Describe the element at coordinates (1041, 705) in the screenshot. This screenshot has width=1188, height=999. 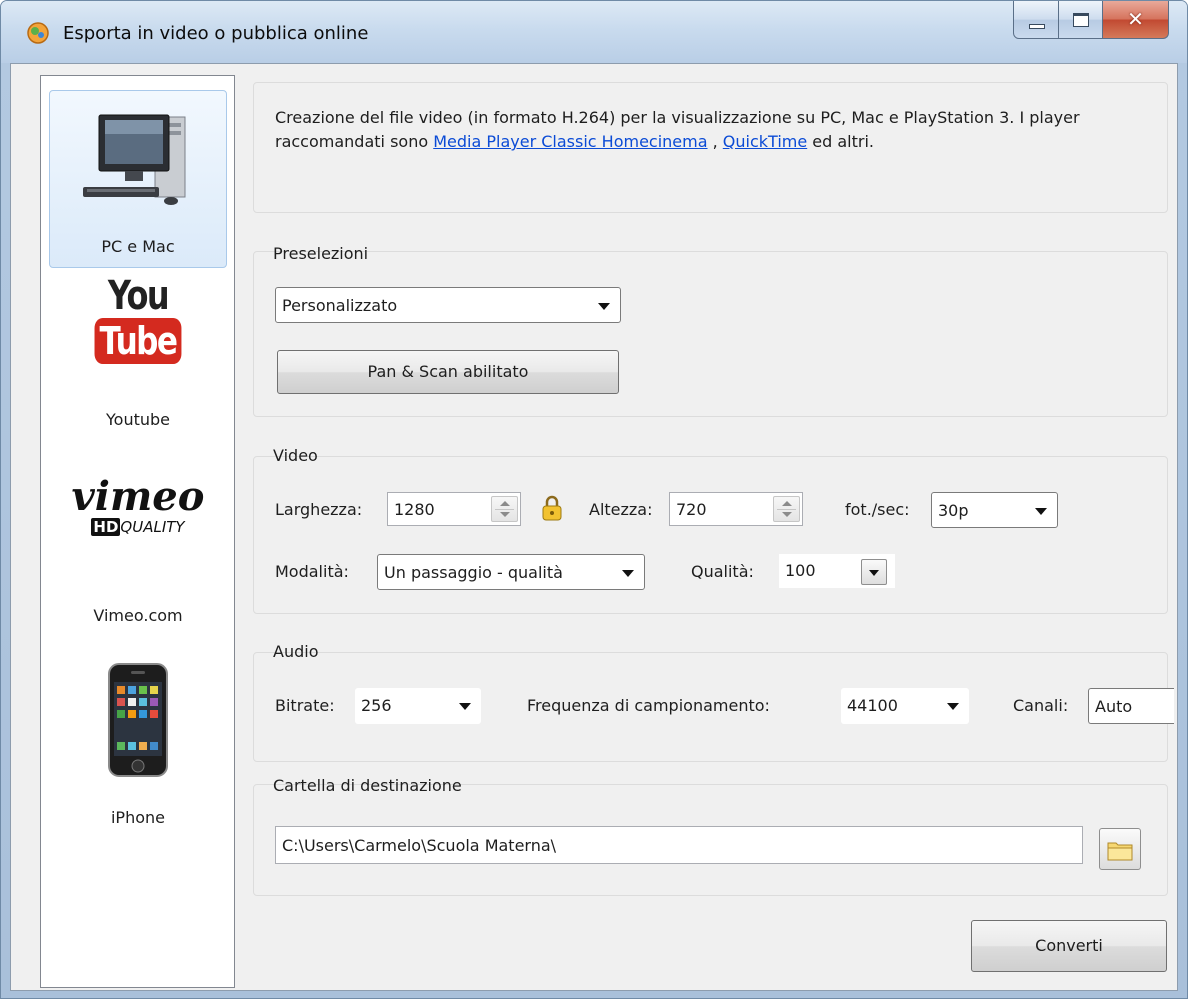
I see `channels-label: Canali:` at that location.